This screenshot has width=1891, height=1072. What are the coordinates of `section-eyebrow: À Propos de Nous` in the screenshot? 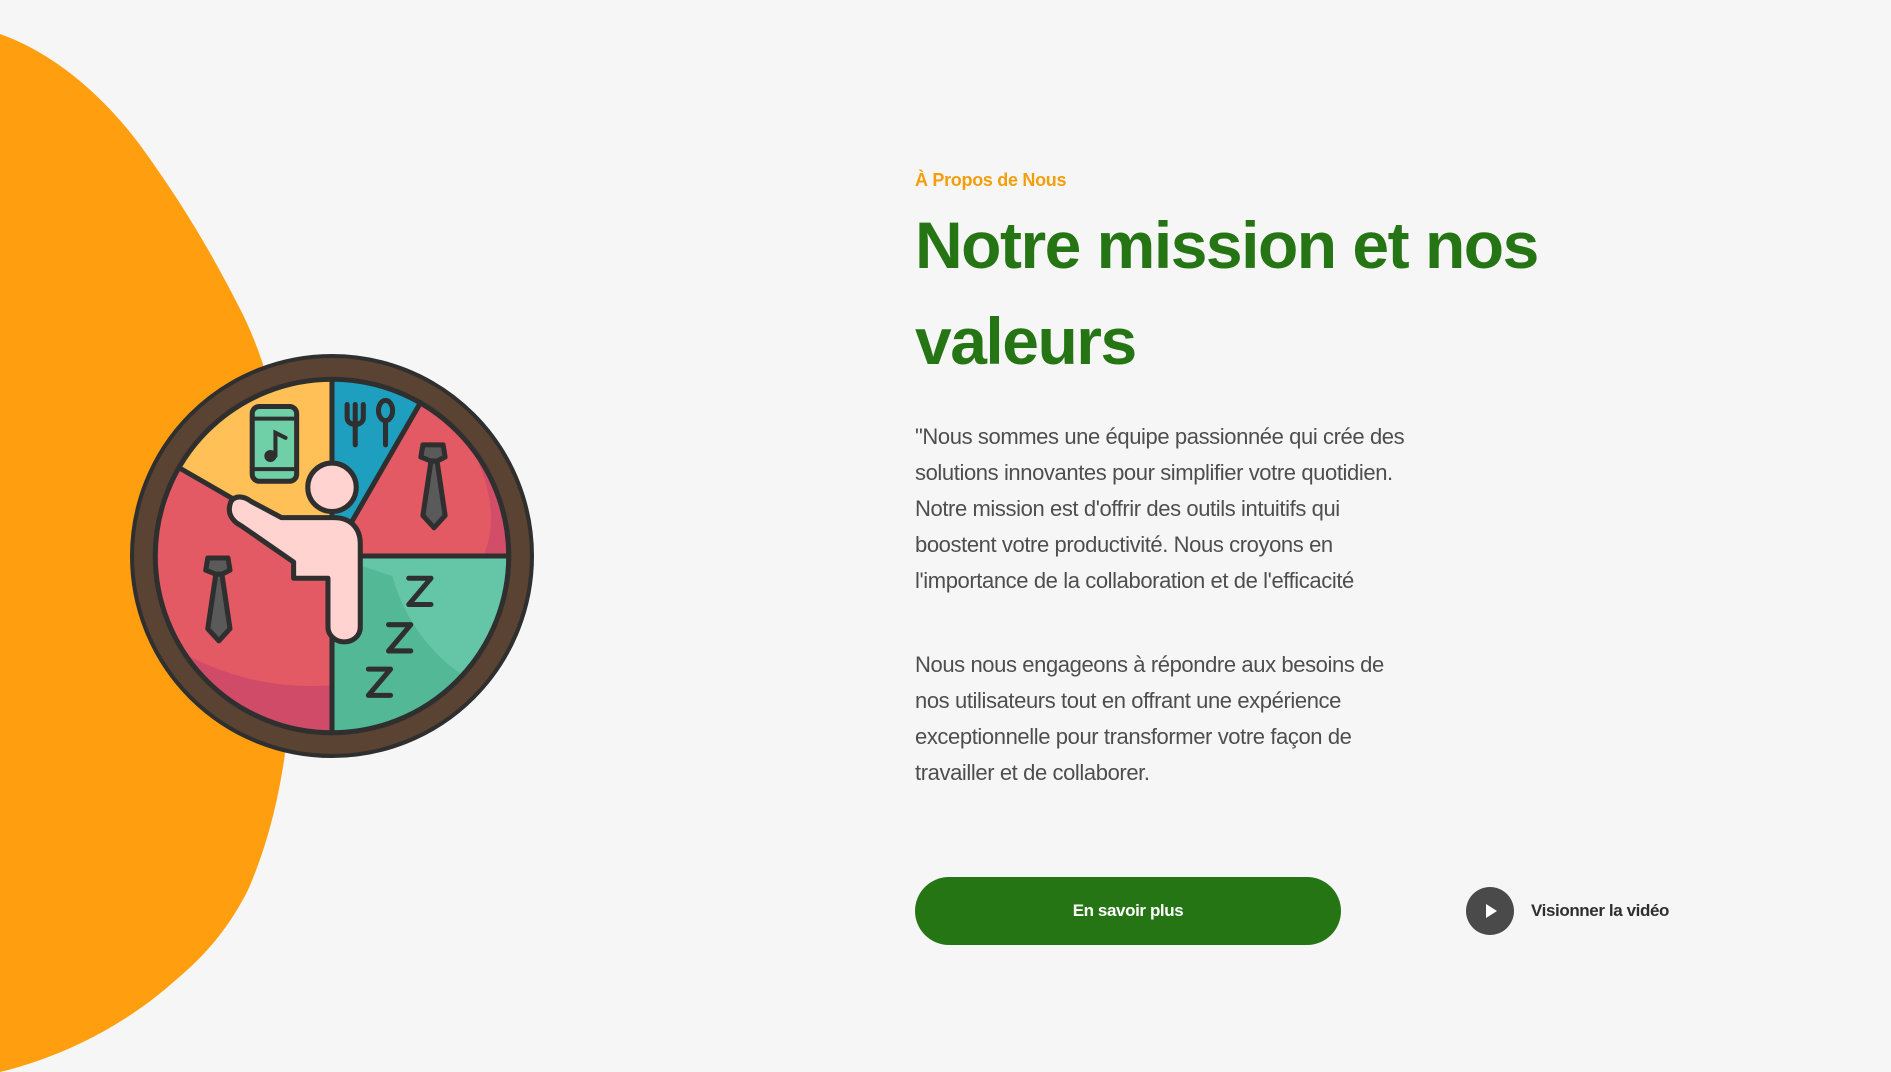 It's located at (991, 180).